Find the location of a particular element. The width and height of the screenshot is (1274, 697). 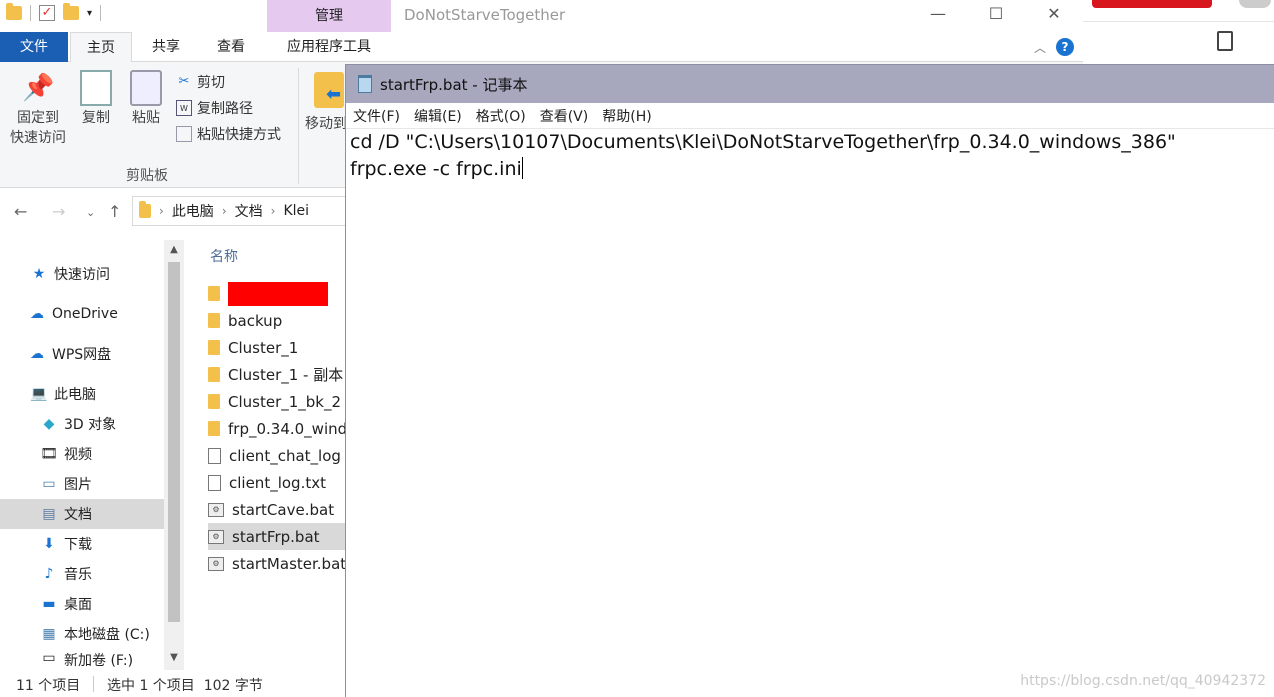

sidebar-item-label: 下载 is located at coordinates (78, 545).